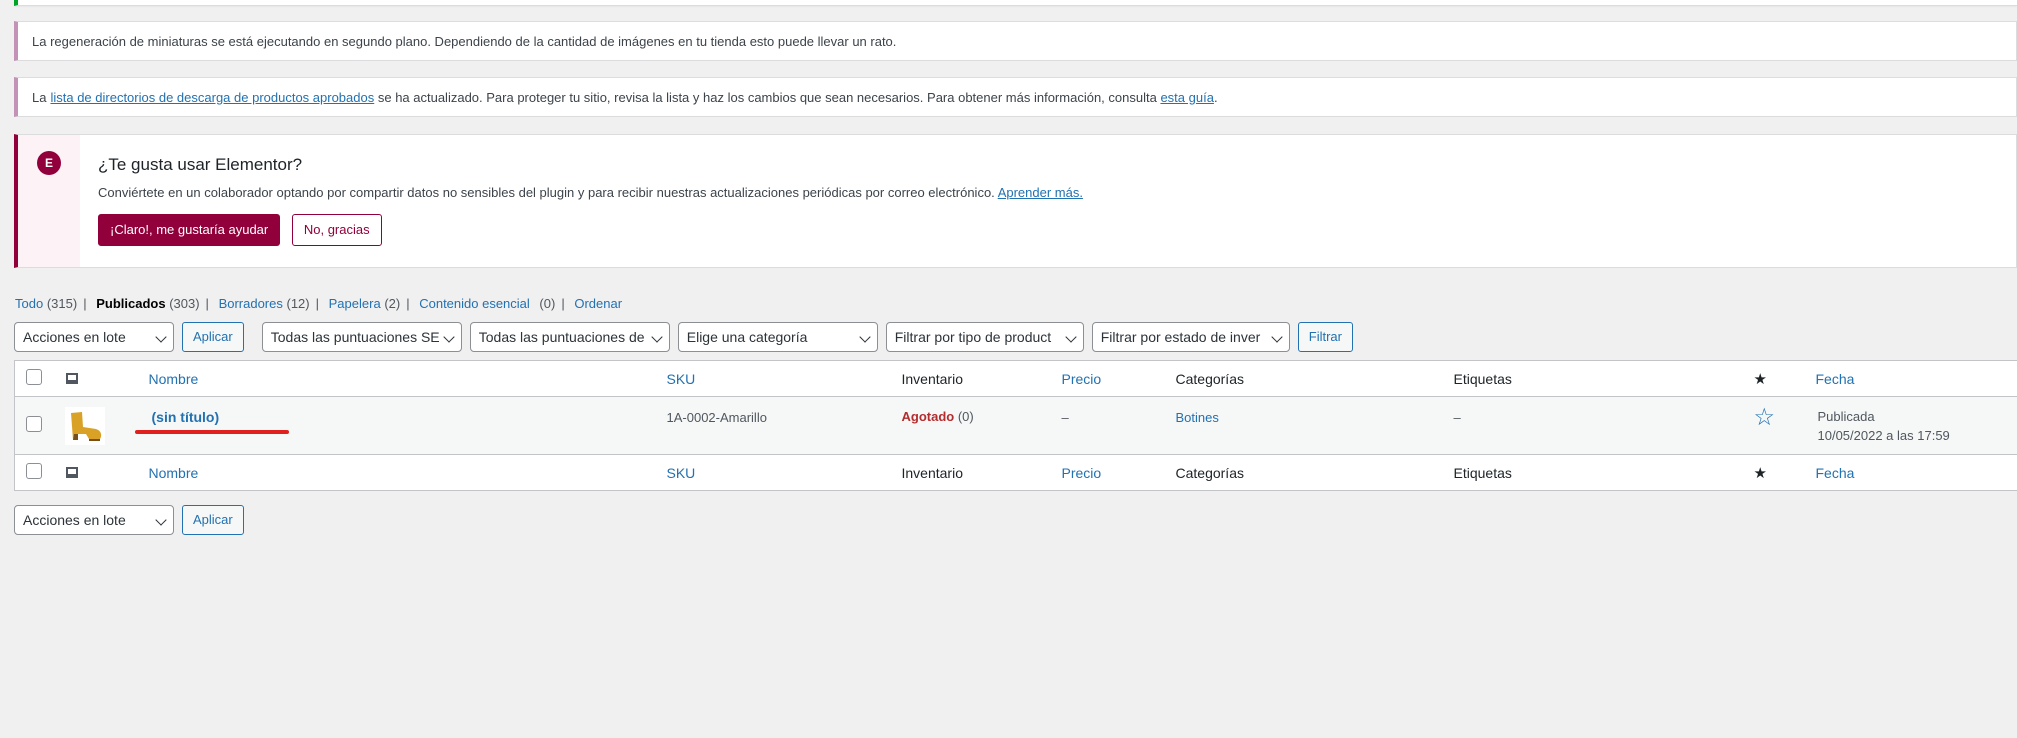  What do you see at coordinates (747, 337) in the screenshot?
I see `category-filter-value: Elige una categoría` at bounding box center [747, 337].